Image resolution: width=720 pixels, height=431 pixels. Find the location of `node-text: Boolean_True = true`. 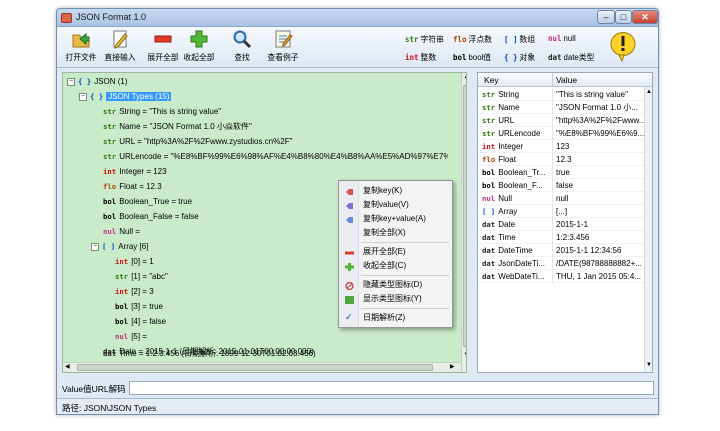

node-text: Boolean_True = true is located at coordinates (156, 201).